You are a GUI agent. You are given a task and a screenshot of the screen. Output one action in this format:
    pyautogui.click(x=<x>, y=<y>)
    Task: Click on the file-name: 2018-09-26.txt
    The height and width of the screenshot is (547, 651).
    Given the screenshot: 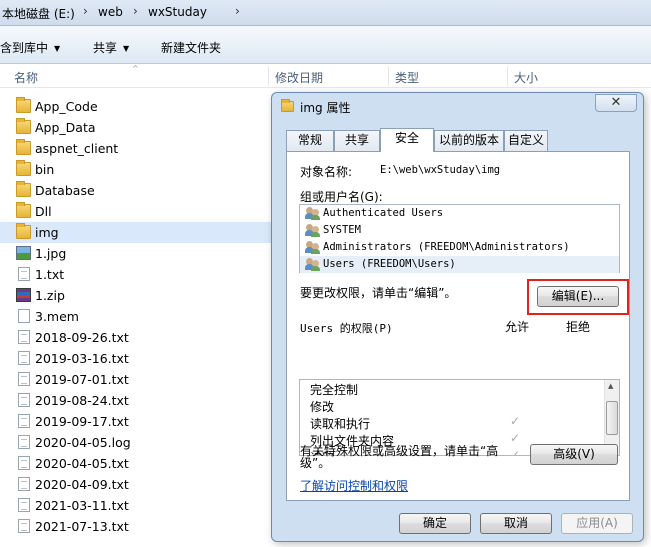 What is the action you would take?
    pyautogui.click(x=82, y=337)
    